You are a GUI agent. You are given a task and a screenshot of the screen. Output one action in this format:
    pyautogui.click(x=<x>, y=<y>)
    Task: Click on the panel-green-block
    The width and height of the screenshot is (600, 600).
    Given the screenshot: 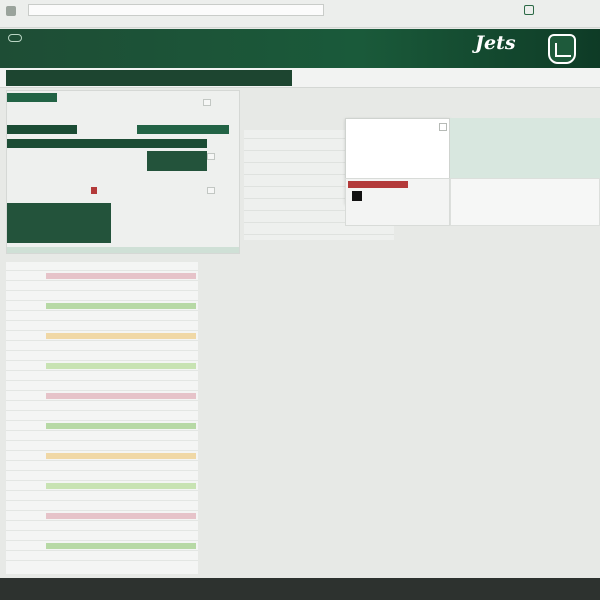 What is the action you would take?
    pyautogui.click(x=177, y=161)
    